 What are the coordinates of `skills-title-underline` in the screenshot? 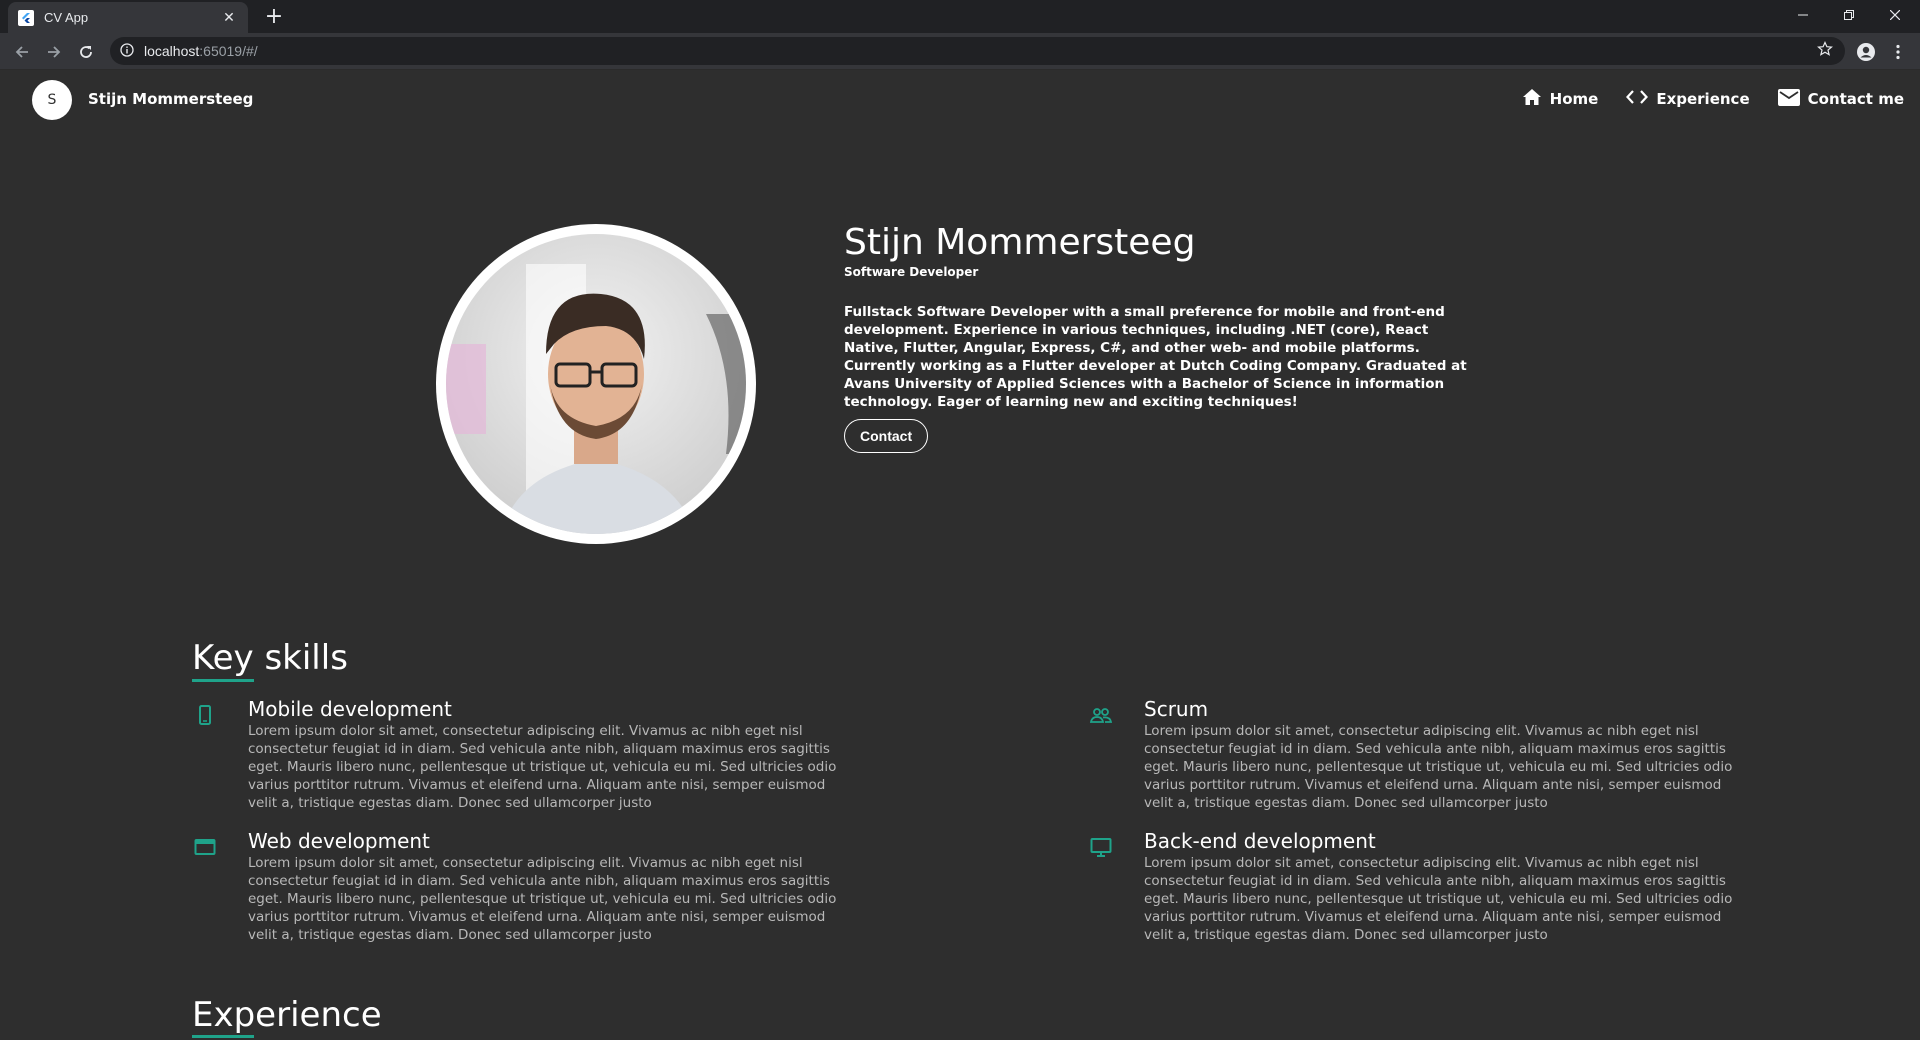 It's located at (223, 680).